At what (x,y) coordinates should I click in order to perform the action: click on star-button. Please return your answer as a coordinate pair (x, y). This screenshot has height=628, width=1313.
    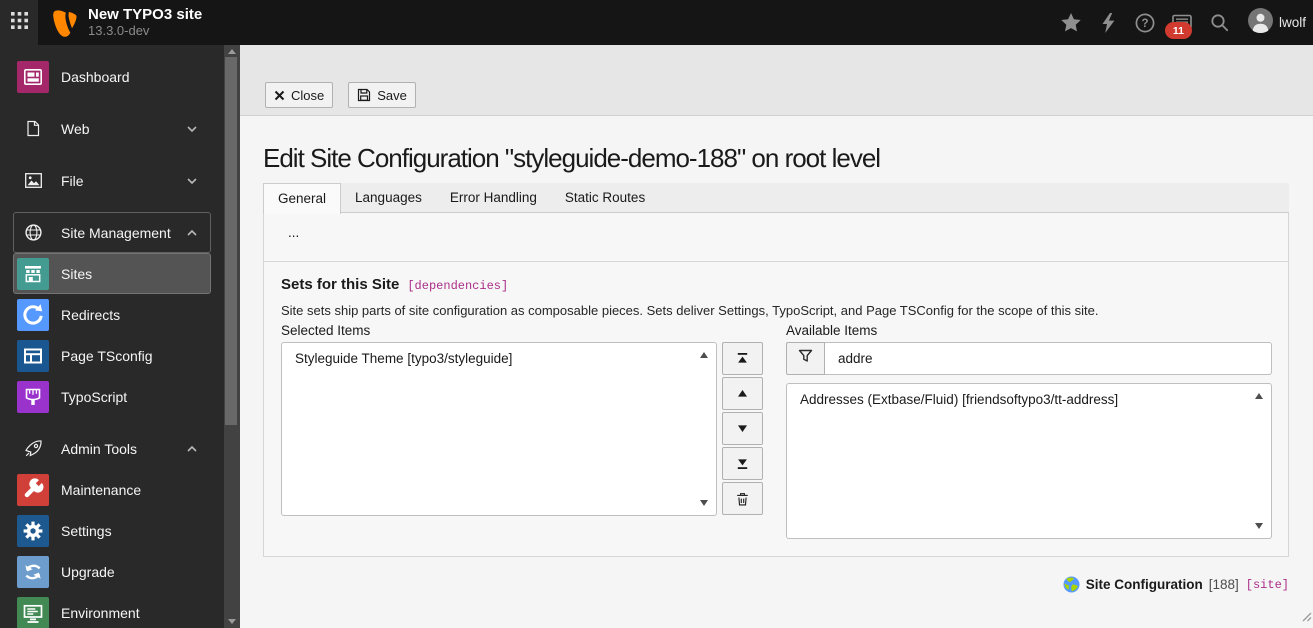
    Looking at the image, I should click on (1071, 22).